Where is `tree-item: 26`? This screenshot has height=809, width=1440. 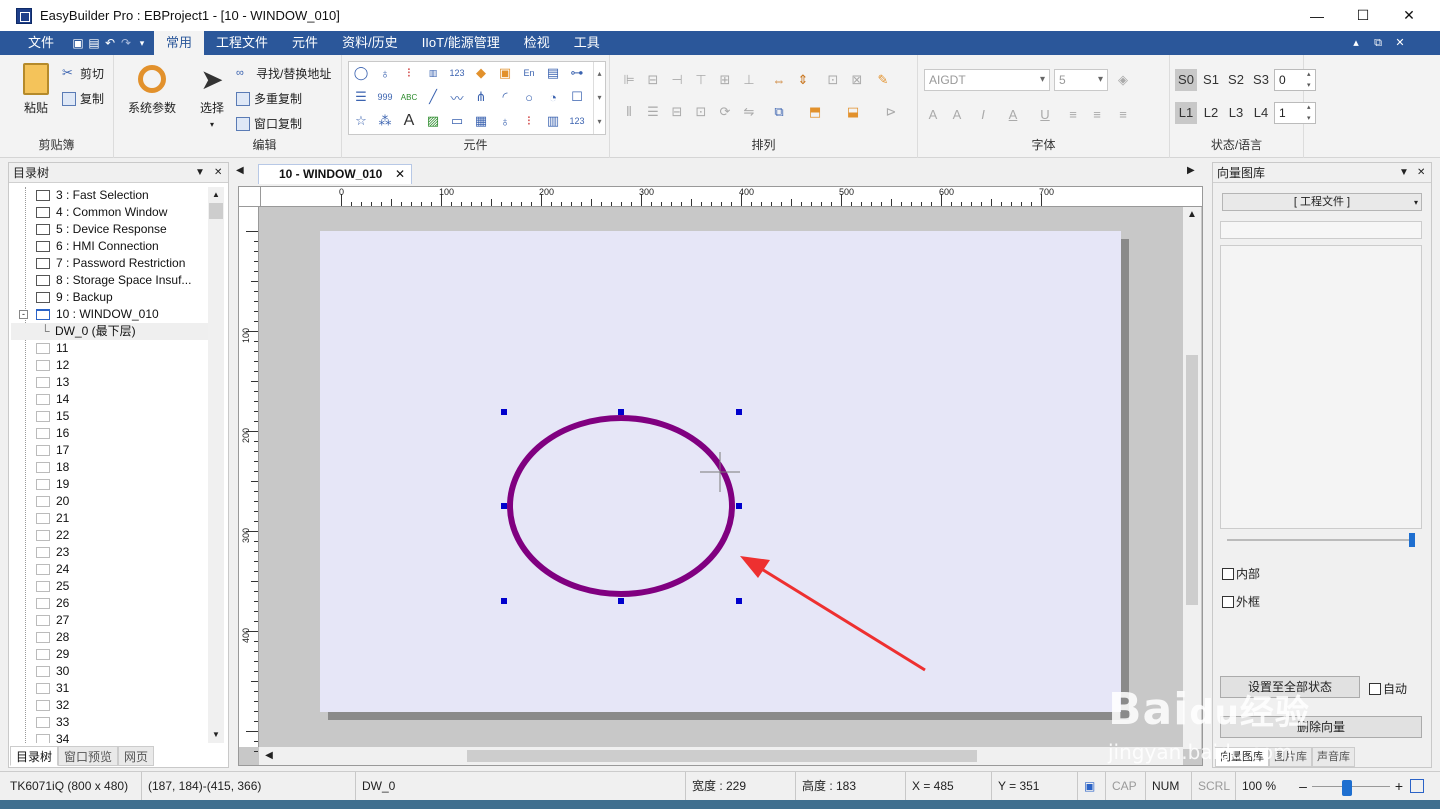 tree-item: 26 is located at coordinates (109, 603).